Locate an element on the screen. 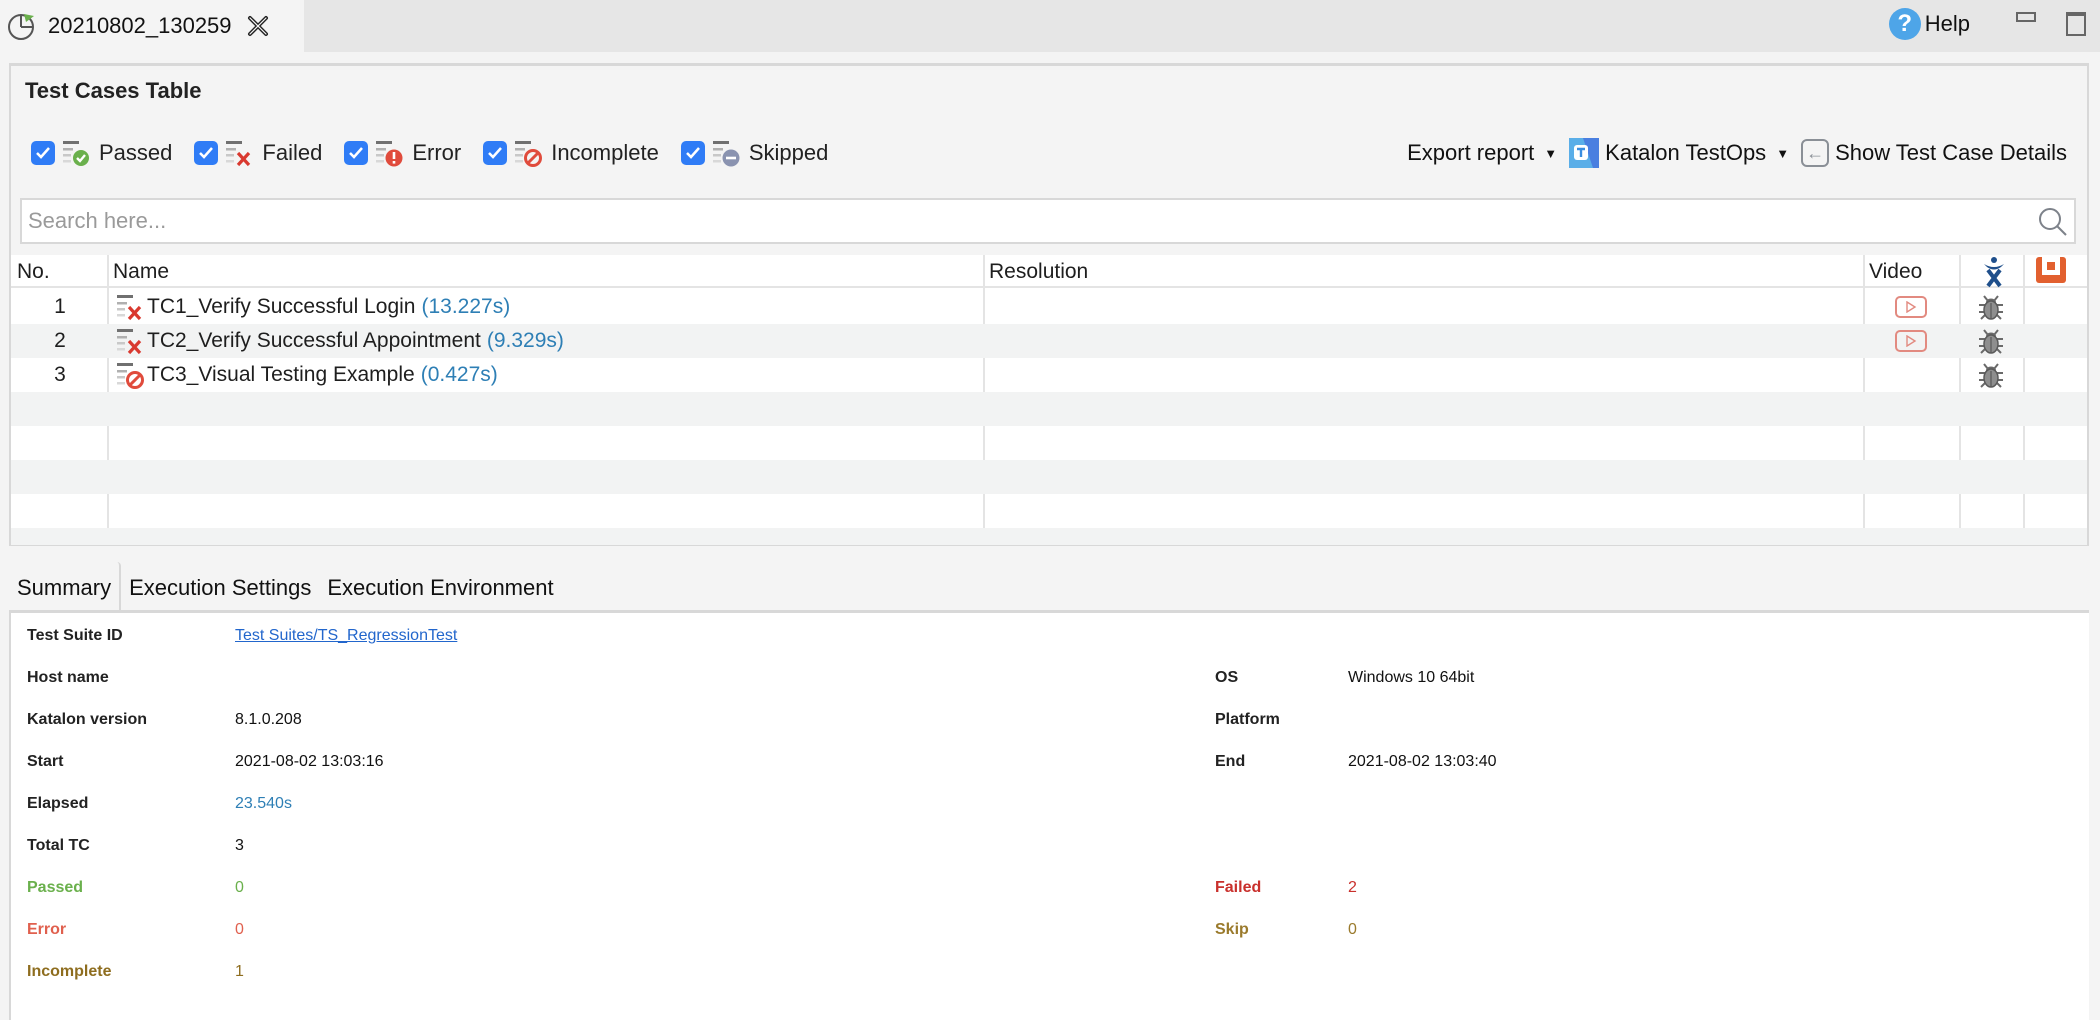 Image resolution: width=2100 pixels, height=1020 pixels. back-arrow-icon: ← is located at coordinates (1815, 153).